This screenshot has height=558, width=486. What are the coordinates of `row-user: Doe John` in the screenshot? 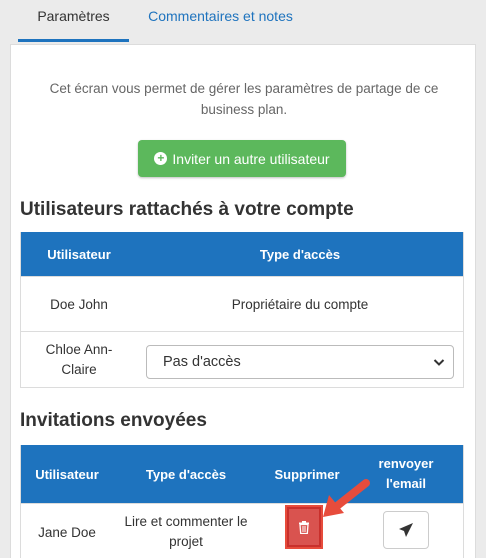 It's located at (79, 304).